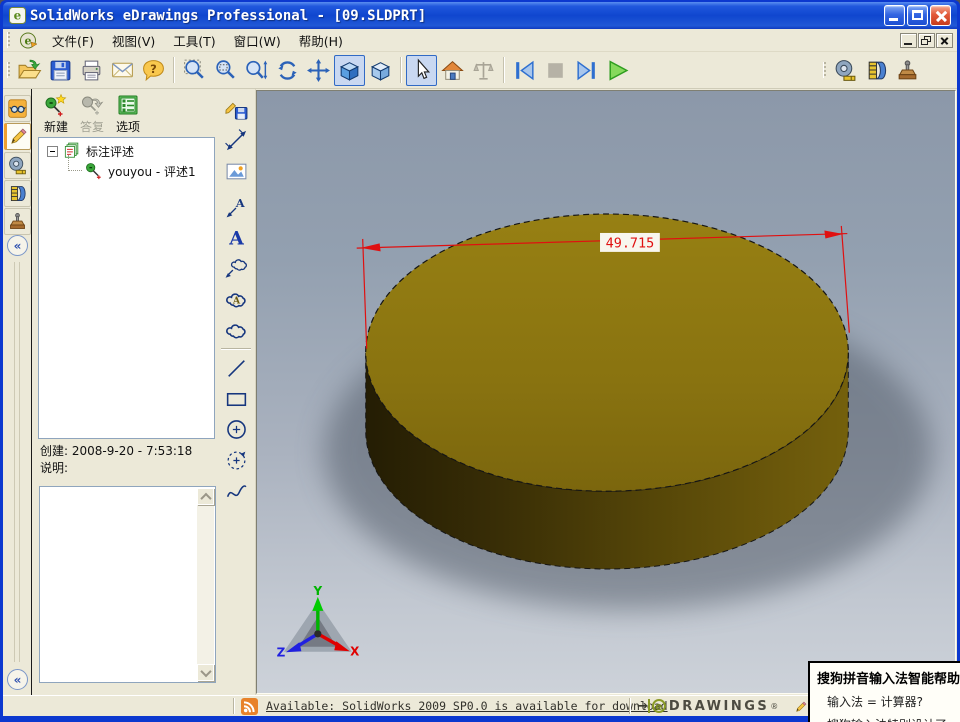 The width and height of the screenshot is (960, 722). Describe the element at coordinates (421, 70) in the screenshot. I see `select-button` at that location.